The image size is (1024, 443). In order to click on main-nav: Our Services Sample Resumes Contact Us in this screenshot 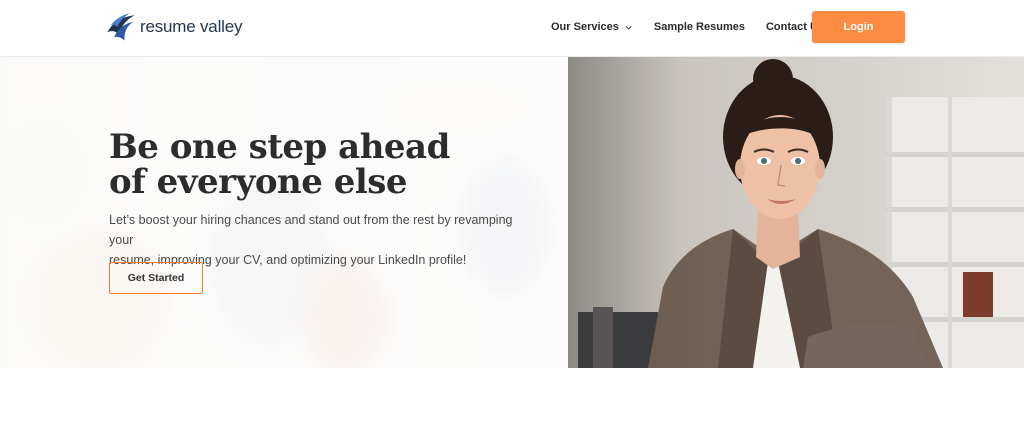, I will do `click(687, 27)`.